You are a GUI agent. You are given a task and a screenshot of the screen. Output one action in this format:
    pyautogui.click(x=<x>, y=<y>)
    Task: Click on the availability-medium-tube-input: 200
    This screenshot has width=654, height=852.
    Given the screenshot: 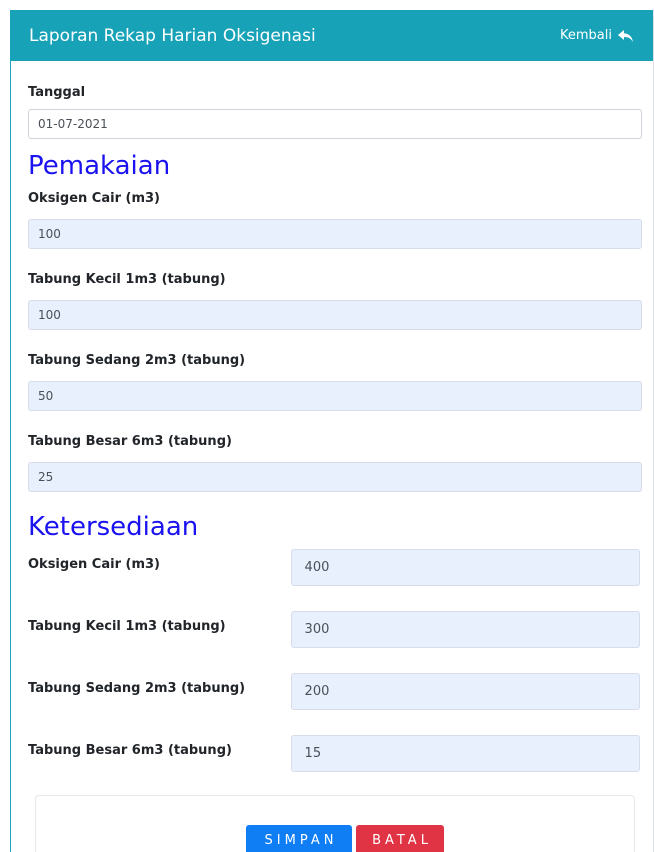 What is the action you would take?
    pyautogui.click(x=465, y=691)
    